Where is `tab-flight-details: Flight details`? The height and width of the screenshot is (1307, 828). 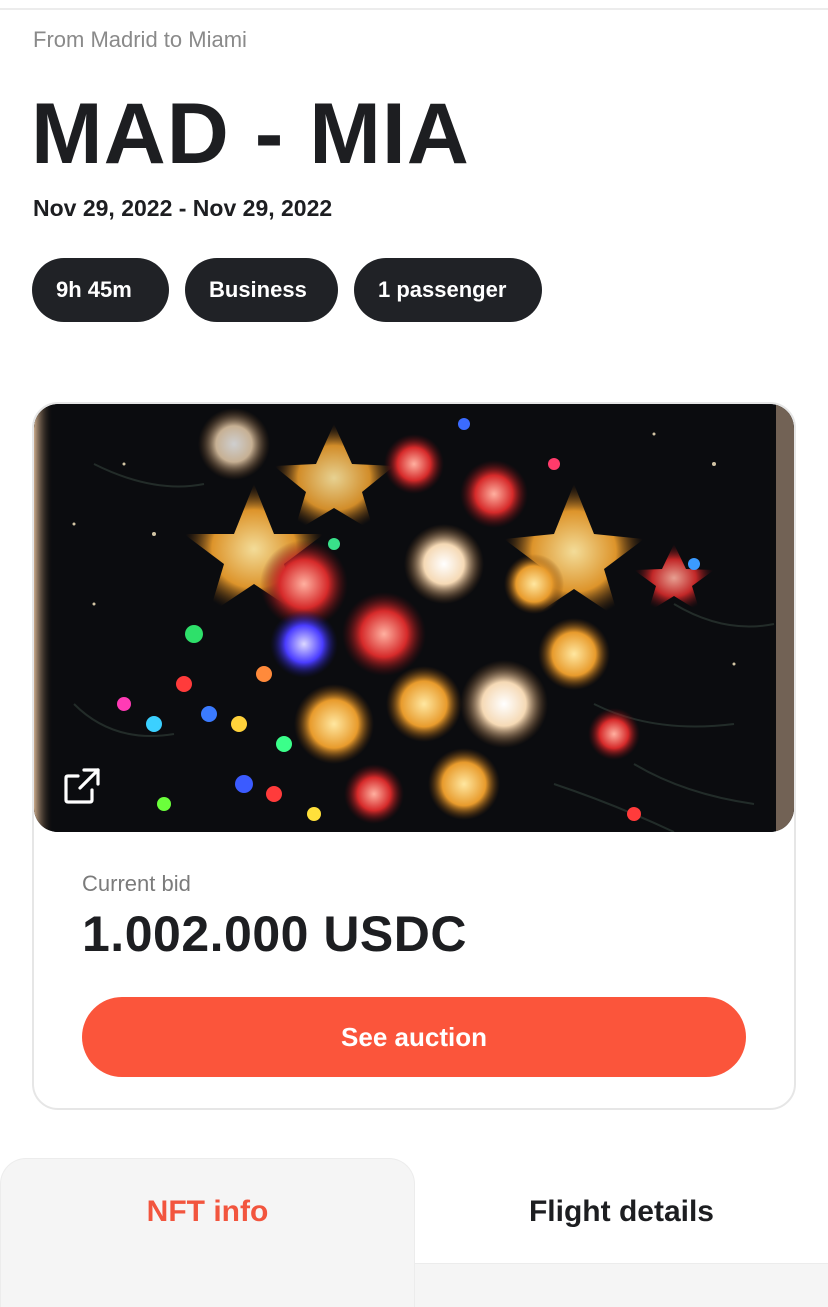
tab-flight-details: Flight details is located at coordinates (621, 1212).